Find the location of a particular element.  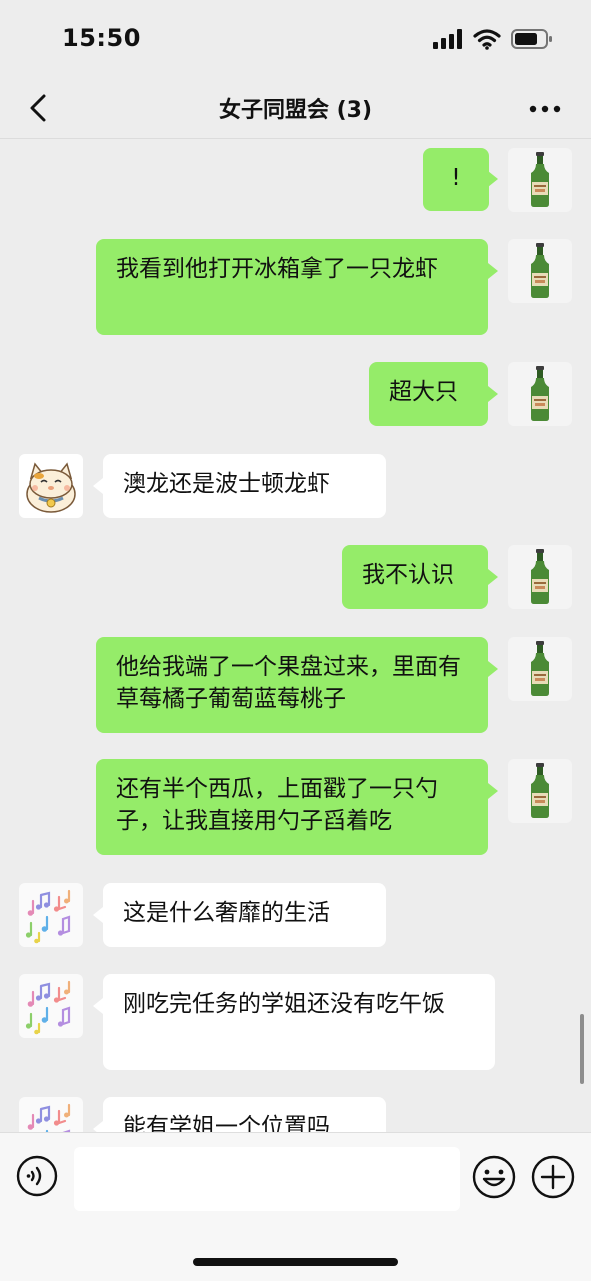

message-row: ! is located at coordinates (295, 174).